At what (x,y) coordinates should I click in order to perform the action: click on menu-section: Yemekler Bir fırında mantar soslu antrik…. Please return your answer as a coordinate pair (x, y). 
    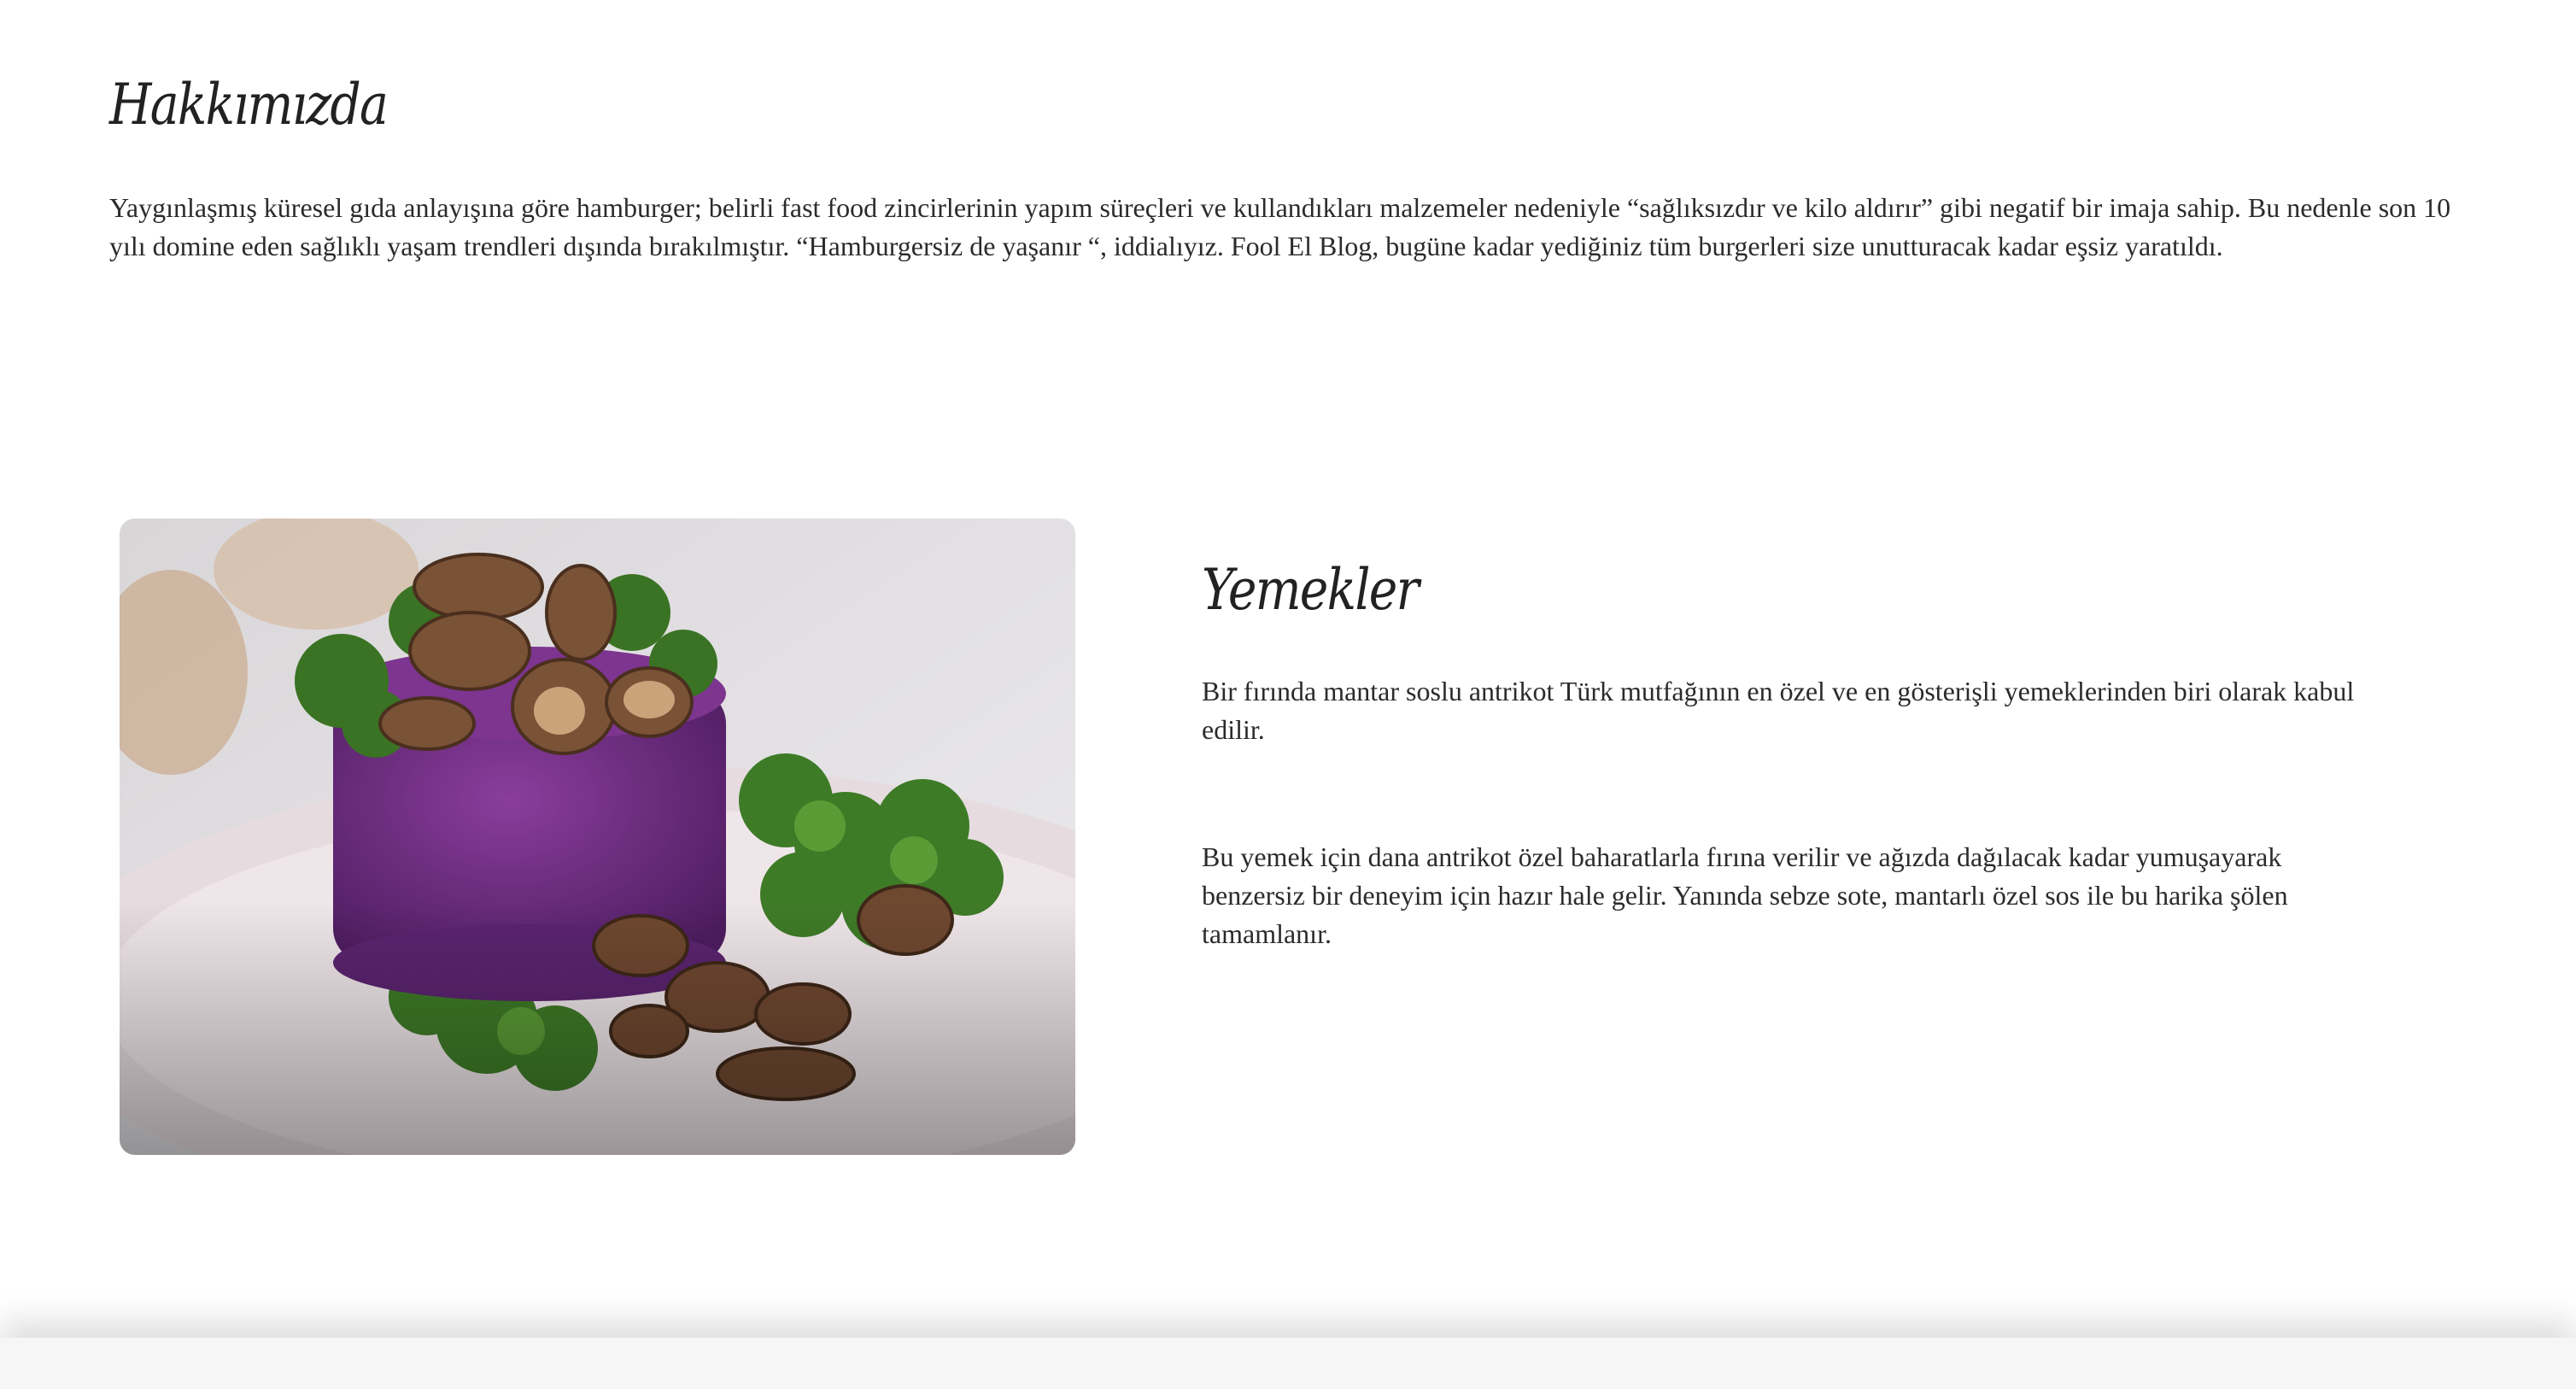
    Looking at the image, I should click on (1795, 755).